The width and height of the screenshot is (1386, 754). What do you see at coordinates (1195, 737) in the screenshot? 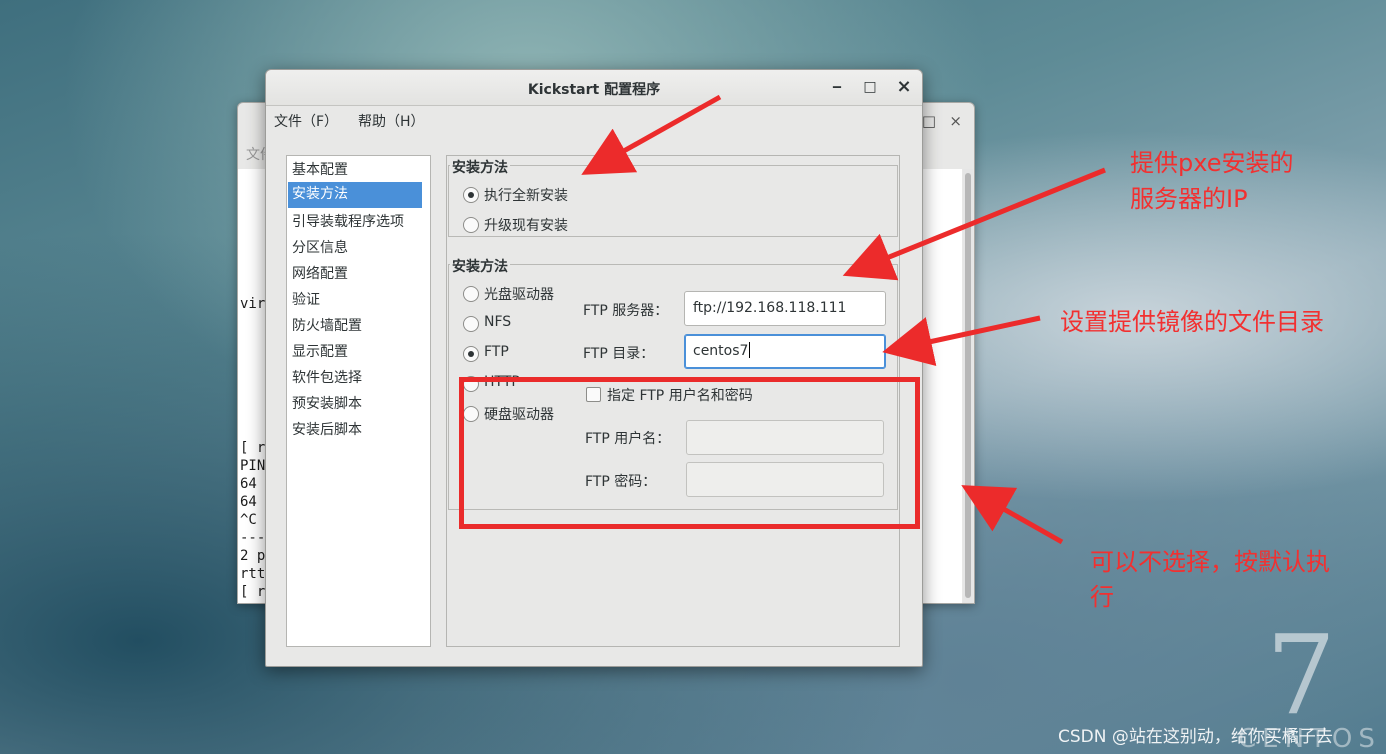
I see `csdn-watermark: CSDN @站在这别动，给你买橘子去` at bounding box center [1195, 737].